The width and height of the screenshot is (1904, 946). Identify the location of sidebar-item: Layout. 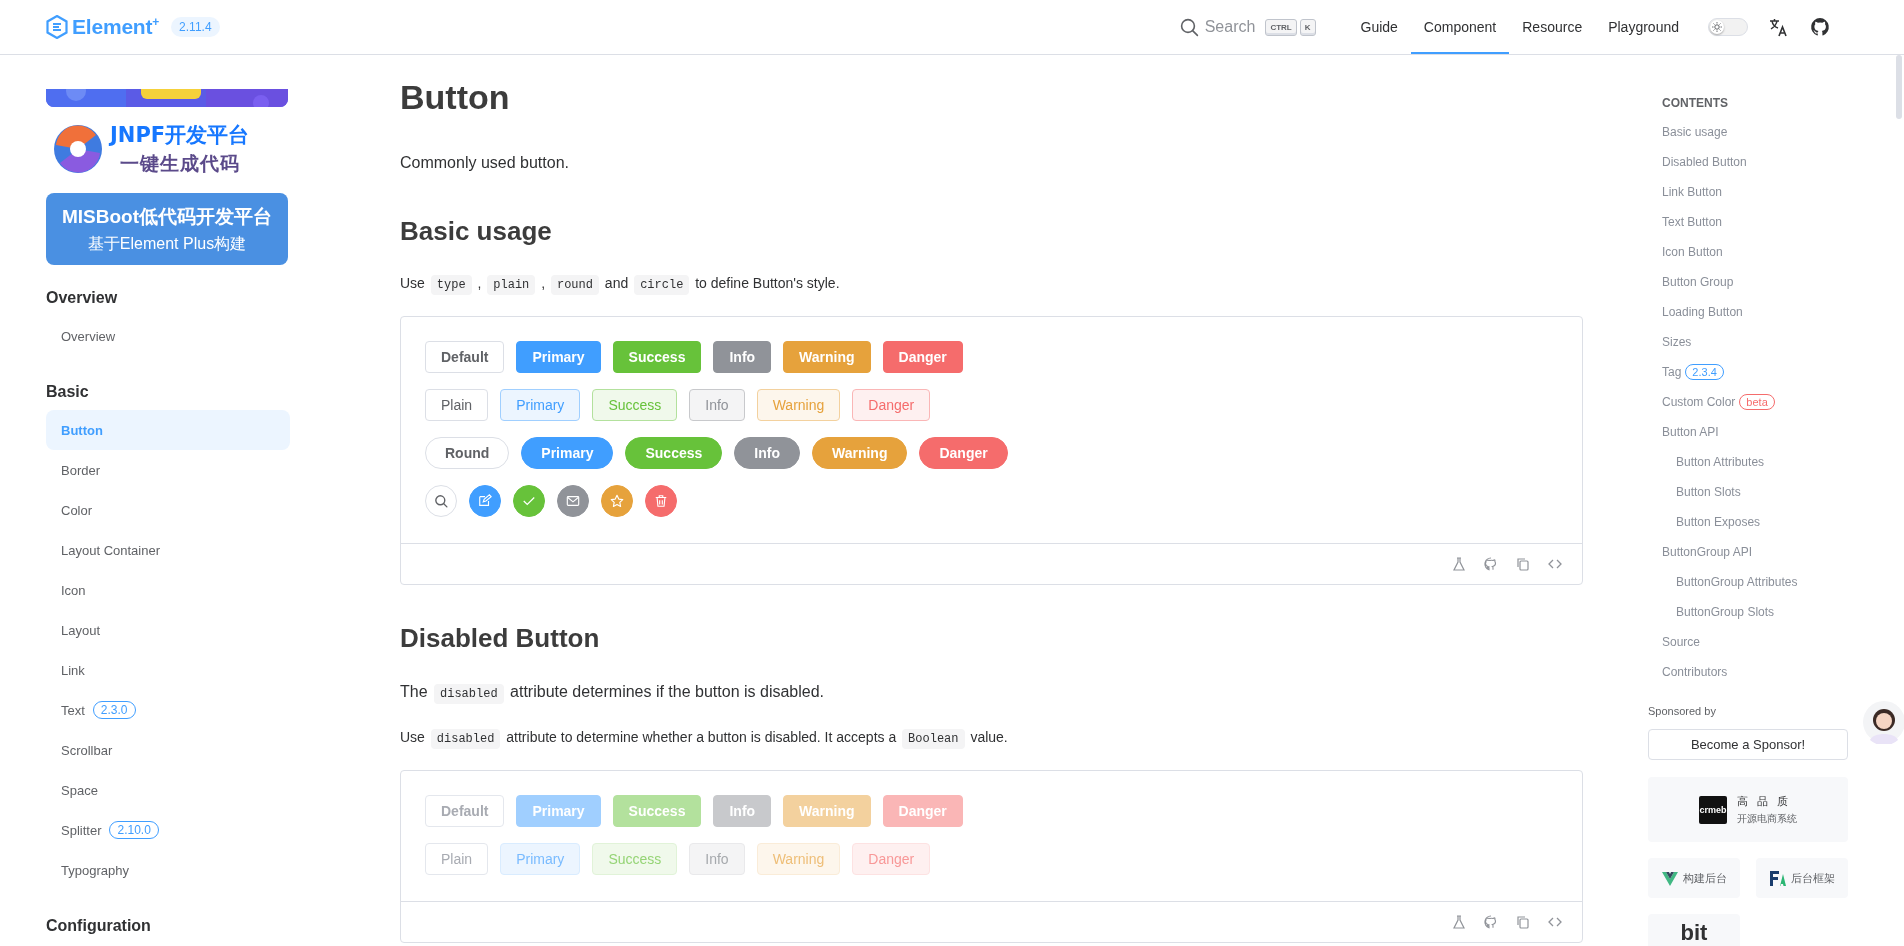
(168, 630).